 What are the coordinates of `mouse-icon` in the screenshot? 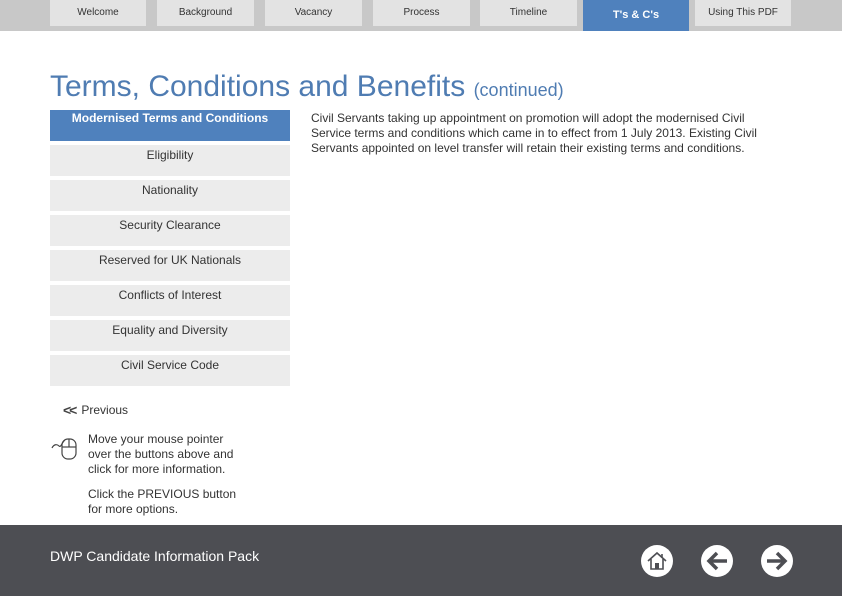 It's located at (65, 450).